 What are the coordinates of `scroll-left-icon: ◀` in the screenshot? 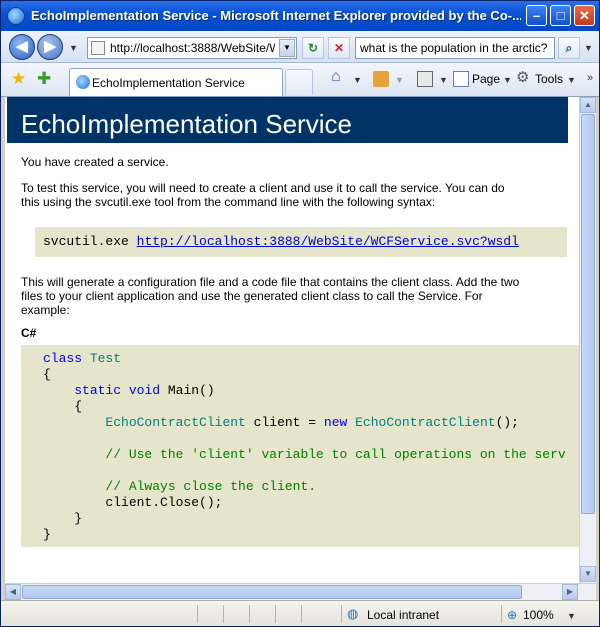 It's located at (13, 592).